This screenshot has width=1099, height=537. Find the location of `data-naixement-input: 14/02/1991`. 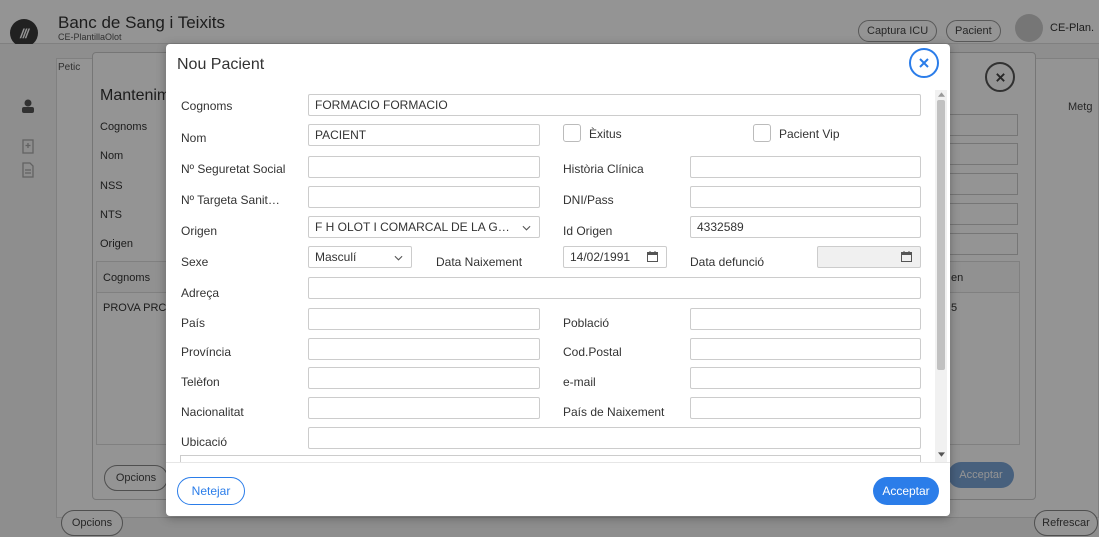

data-naixement-input: 14/02/1991 is located at coordinates (615, 257).